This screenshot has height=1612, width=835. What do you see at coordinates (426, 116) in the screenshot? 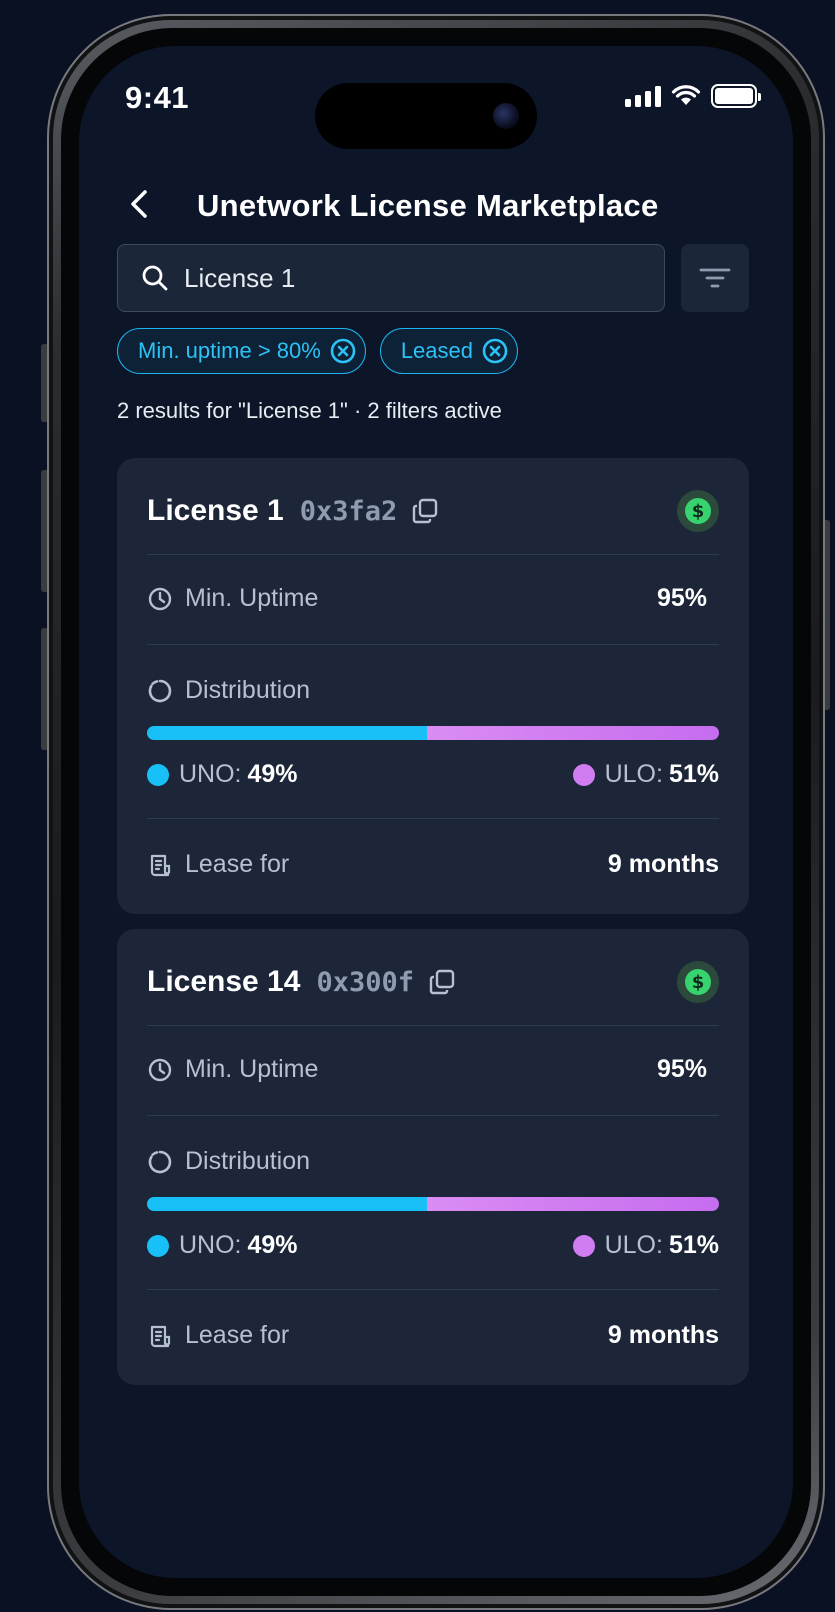
I see `dynamic-island` at bounding box center [426, 116].